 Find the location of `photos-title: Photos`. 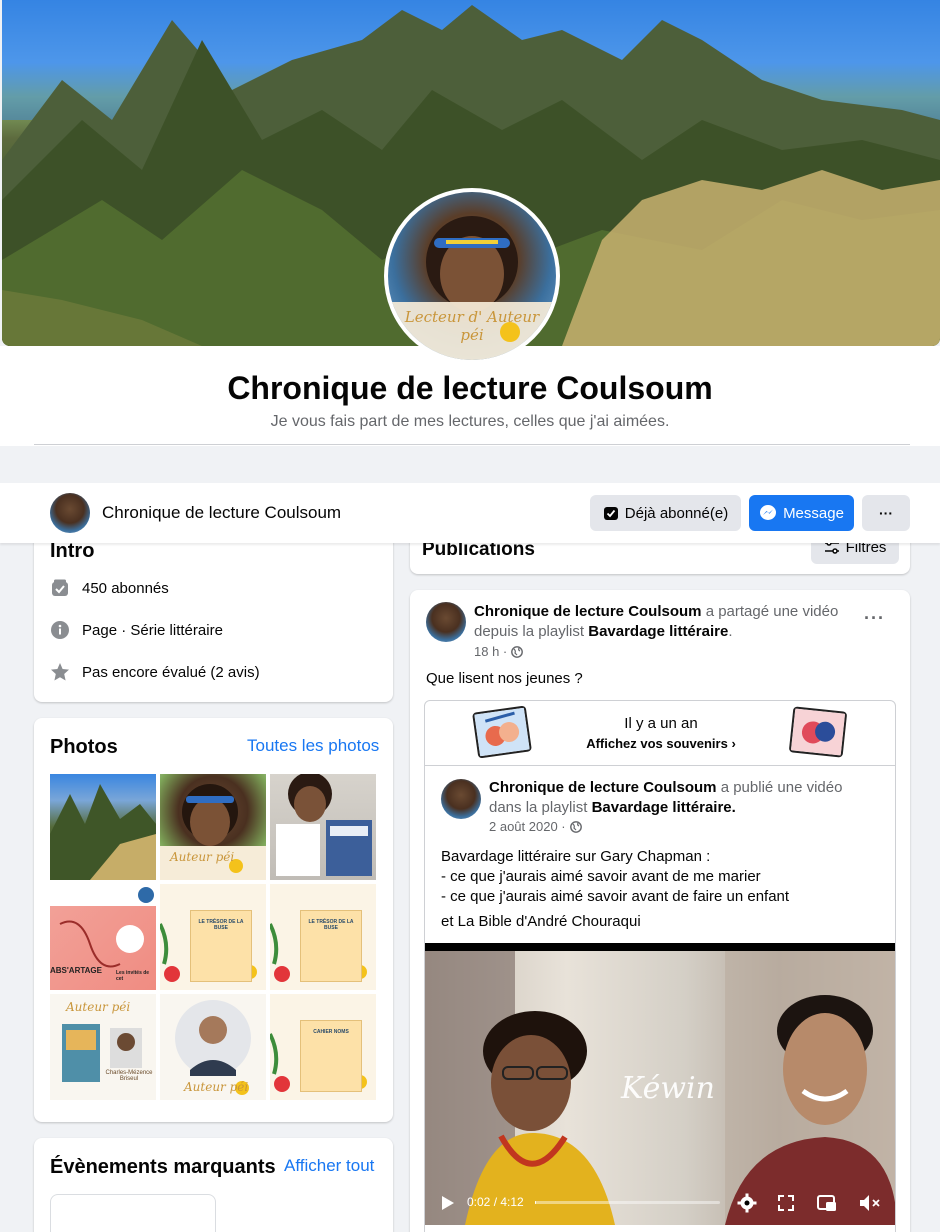

photos-title: Photos is located at coordinates (84, 747).